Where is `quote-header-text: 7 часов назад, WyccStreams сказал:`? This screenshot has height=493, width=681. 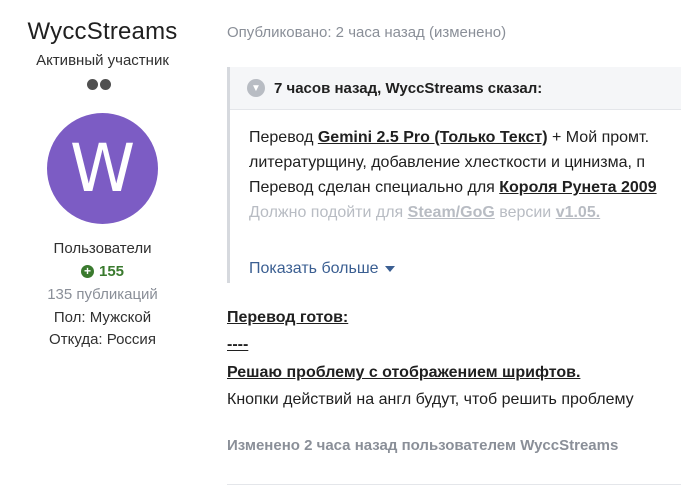 quote-header-text: 7 часов назад, WyccStreams сказал: is located at coordinates (408, 88).